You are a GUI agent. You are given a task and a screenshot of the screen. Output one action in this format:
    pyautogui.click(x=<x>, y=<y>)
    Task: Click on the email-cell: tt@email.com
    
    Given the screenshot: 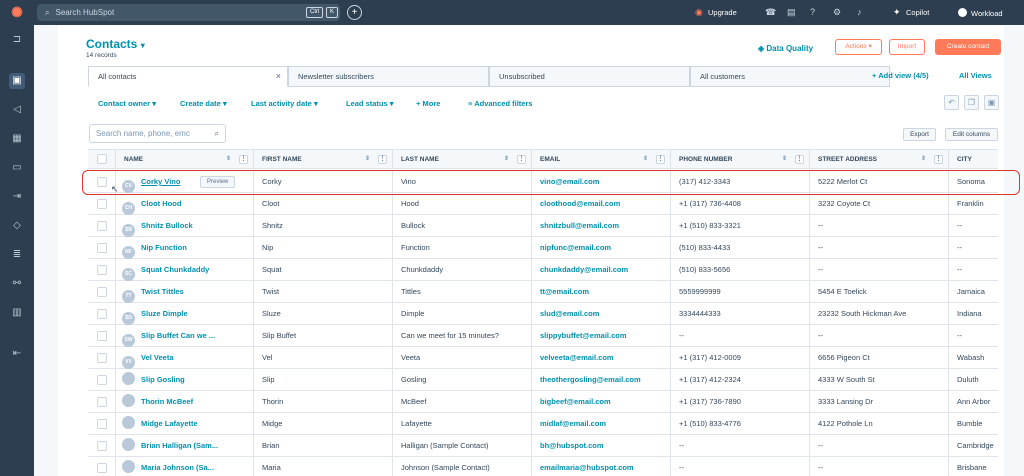 What is the action you would take?
    pyautogui.click(x=601, y=292)
    